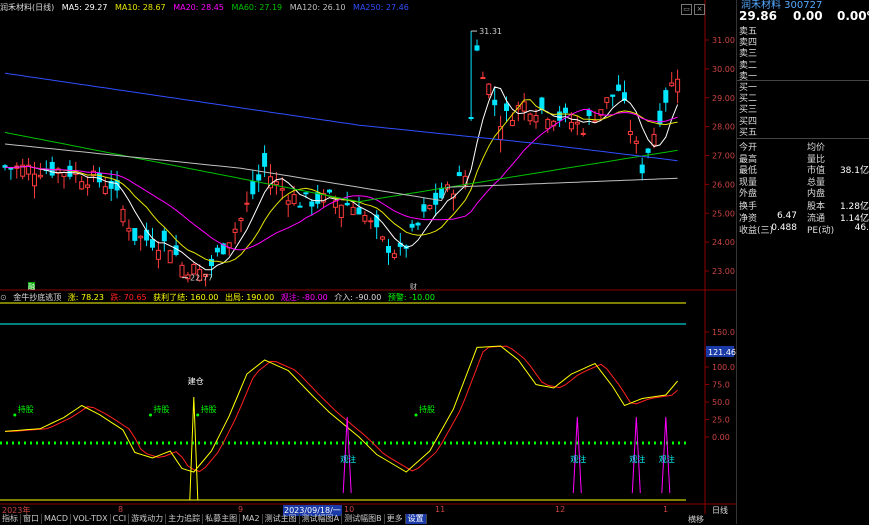 The height and width of the screenshot is (525, 869). Describe the element at coordinates (121, 509) in the screenshot. I see `time-tick: 8` at that location.